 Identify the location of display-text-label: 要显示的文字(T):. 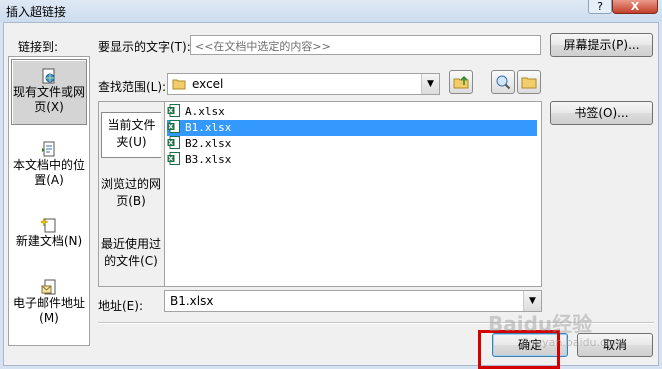
(144, 47).